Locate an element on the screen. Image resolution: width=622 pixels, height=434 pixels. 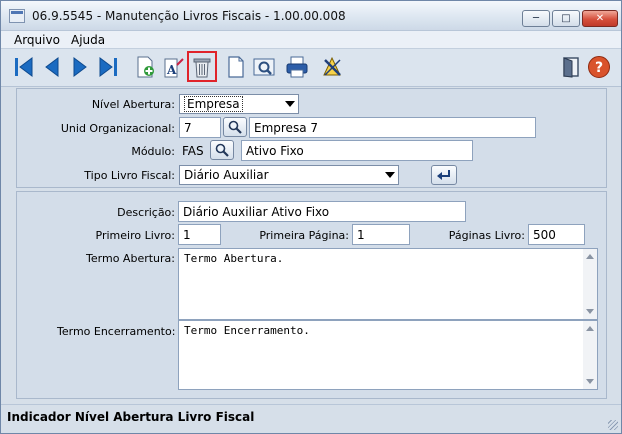
nivel-abertura-label: Nível Abertura: is located at coordinates (133, 104).